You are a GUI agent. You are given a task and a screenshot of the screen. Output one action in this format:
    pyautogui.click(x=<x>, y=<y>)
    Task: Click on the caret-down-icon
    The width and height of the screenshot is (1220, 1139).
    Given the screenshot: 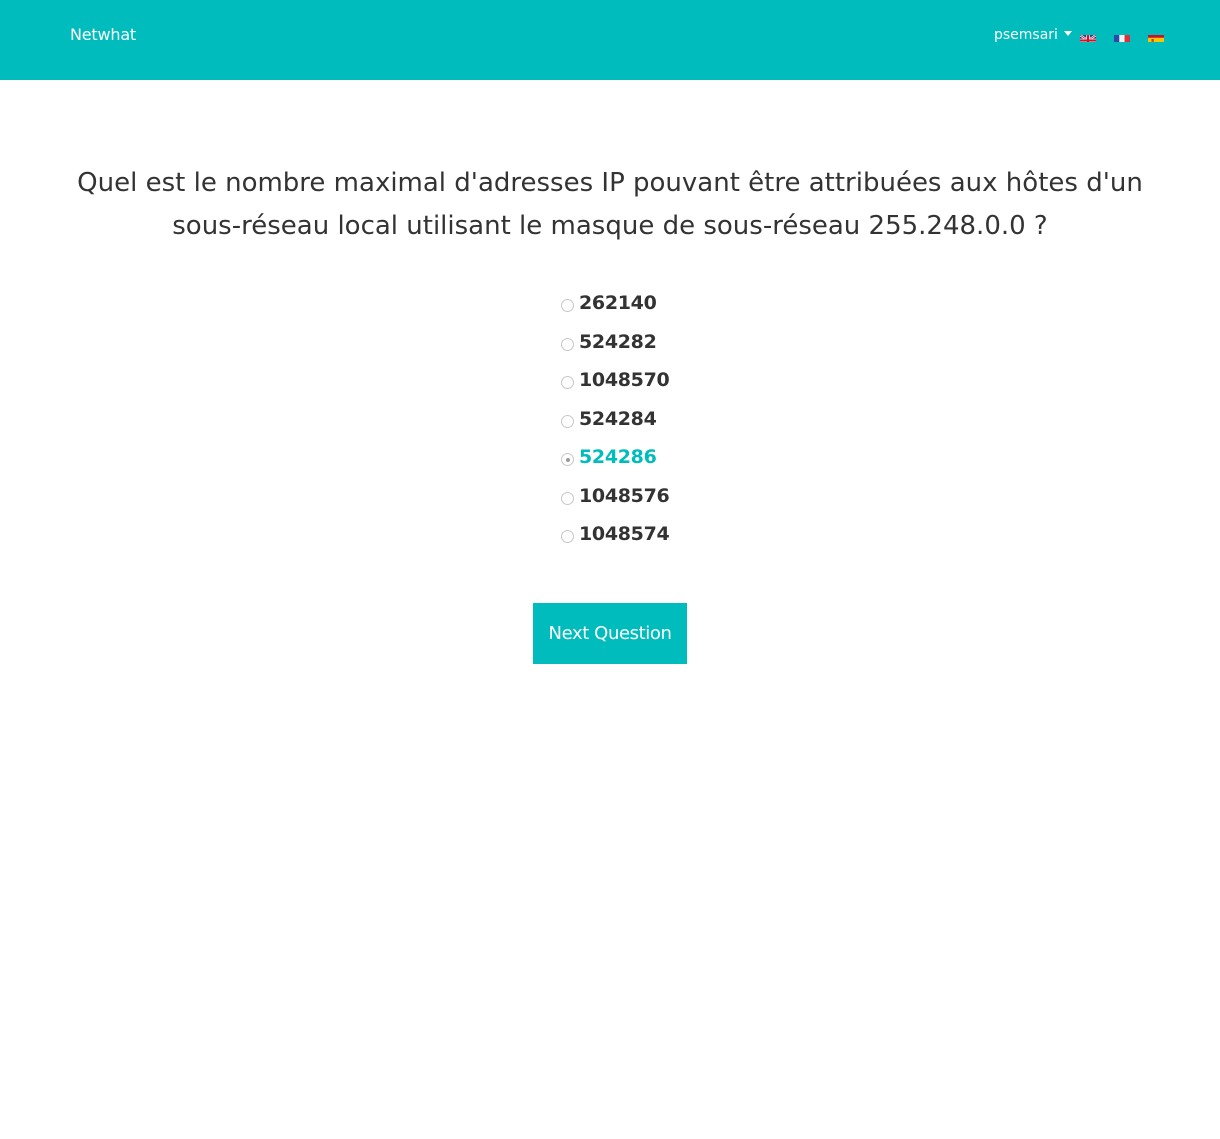 What is the action you would take?
    pyautogui.click(x=1067, y=33)
    